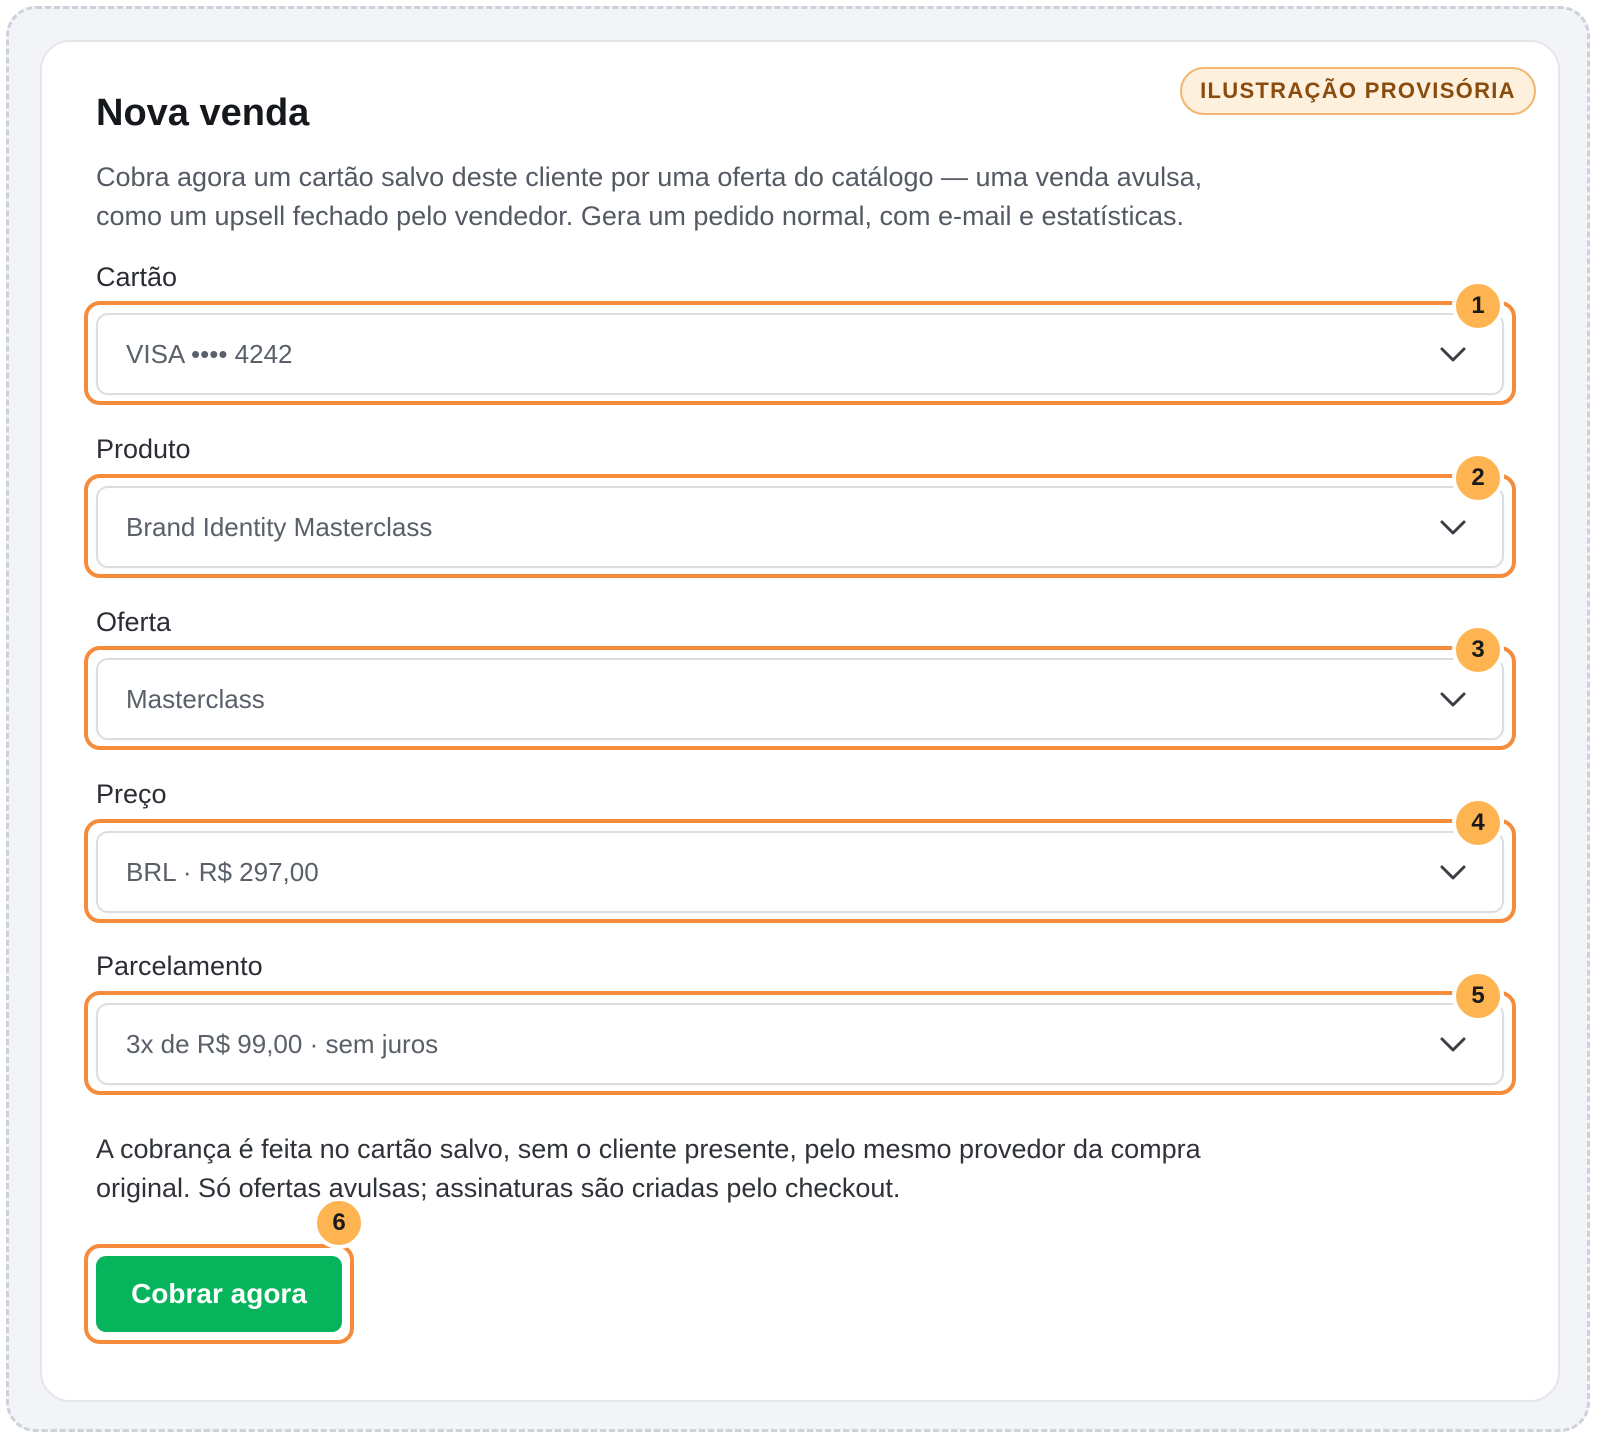 This screenshot has width=1600, height=1440. Describe the element at coordinates (209, 353) in the screenshot. I see `card-select-value: VISA •••• 4242` at that location.